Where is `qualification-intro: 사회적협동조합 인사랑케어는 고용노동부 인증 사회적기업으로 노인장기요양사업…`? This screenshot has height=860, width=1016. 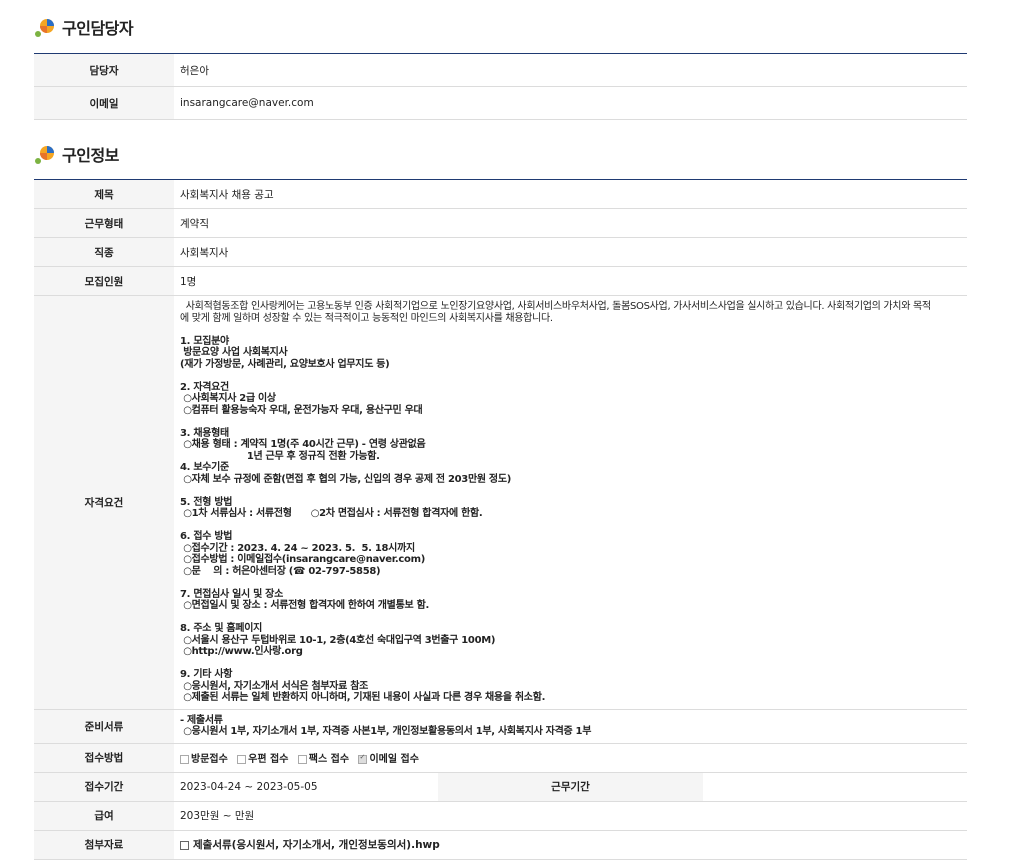
qualification-intro: 사회적협동조합 인사랑케어는 고용노동부 인증 사회적기업으로 노인장기요양사업… is located at coordinates (555, 312).